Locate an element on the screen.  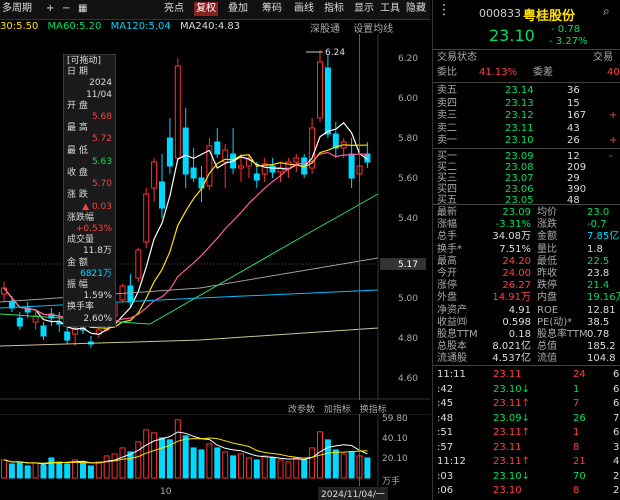
tick-row: :51 23.11↑ 1 6 is located at coordinates (526, 432).